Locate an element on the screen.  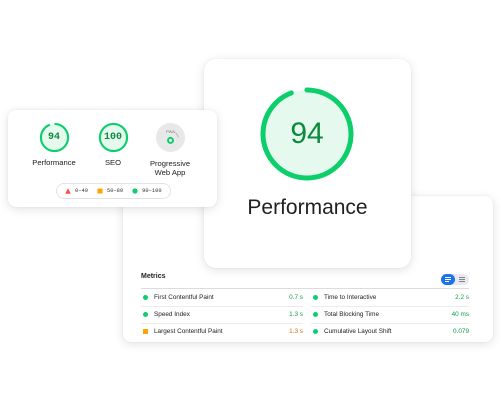
legend-pass: 90–100 is located at coordinates (147, 191).